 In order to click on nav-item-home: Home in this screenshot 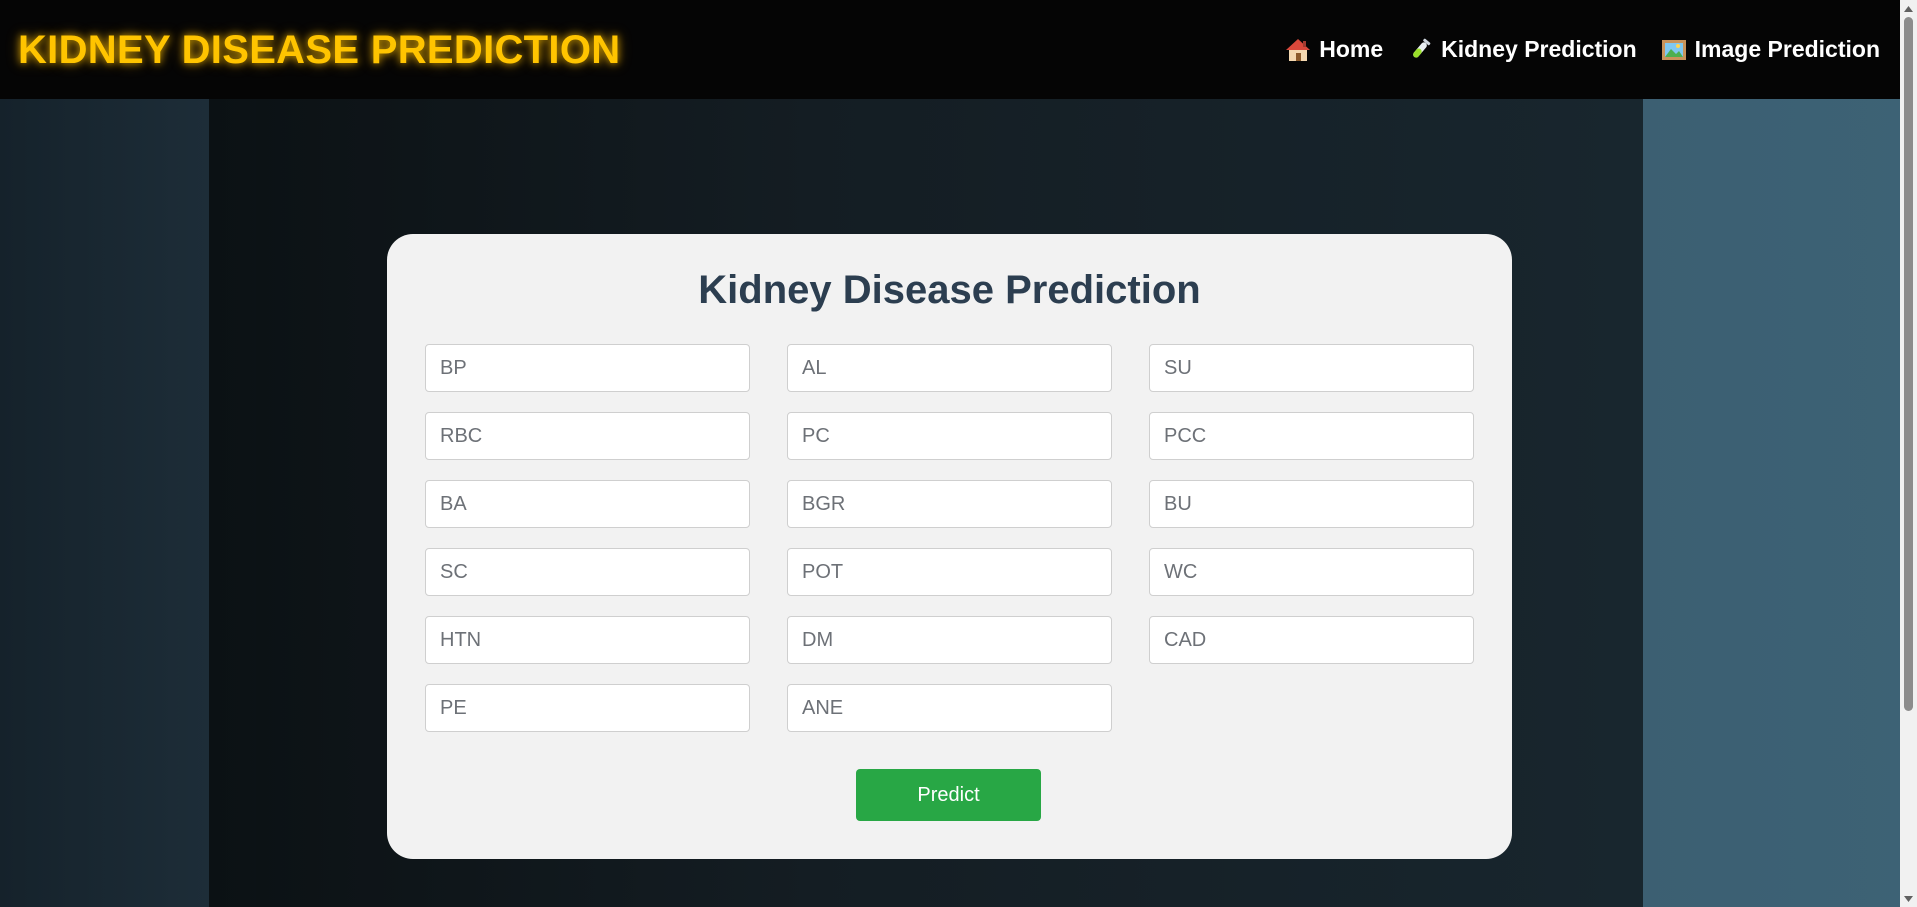, I will do `click(1334, 49)`.